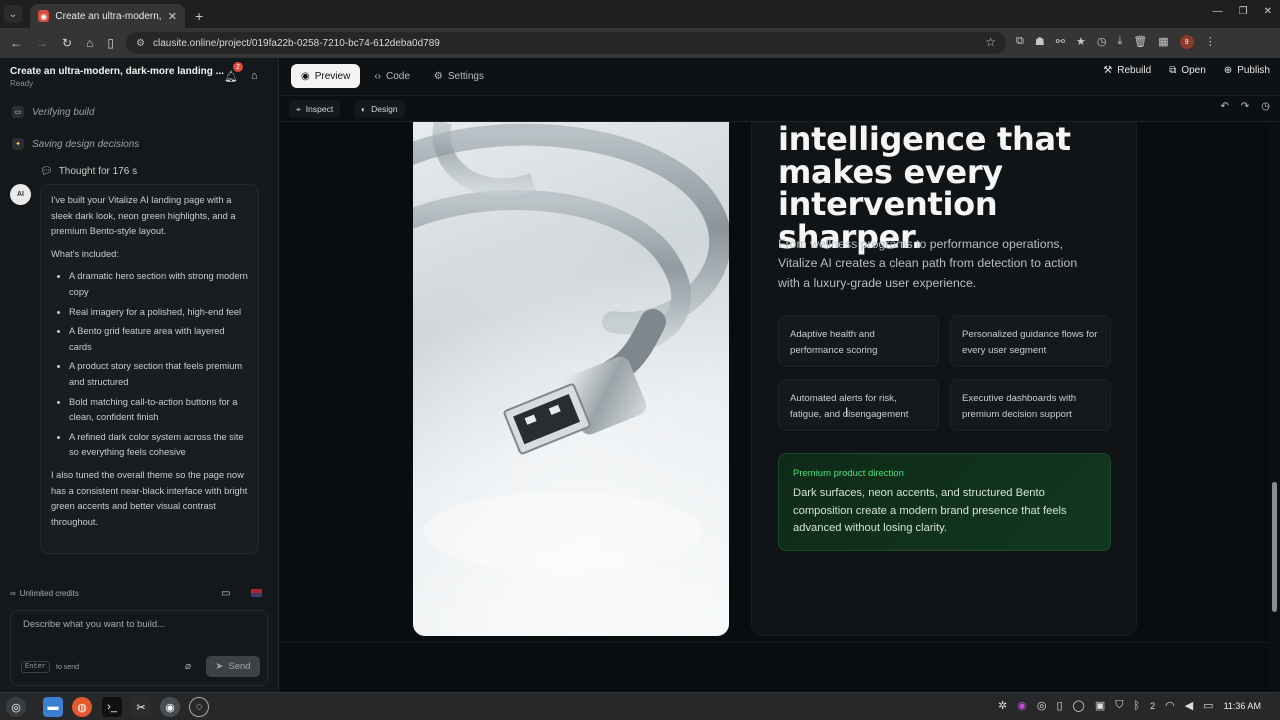  Describe the element at coordinates (82, 707) in the screenshot. I see `firefox-icon: ◍` at that location.